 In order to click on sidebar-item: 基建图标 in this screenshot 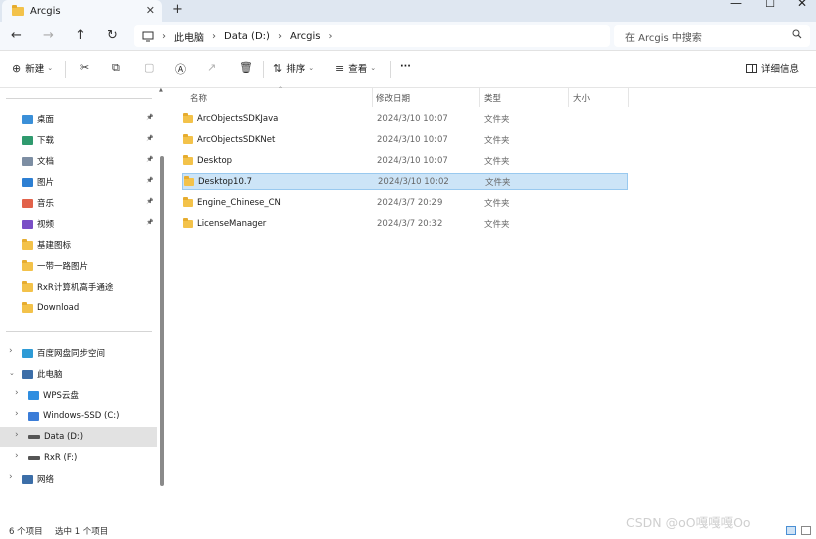, I will do `click(78, 245)`.